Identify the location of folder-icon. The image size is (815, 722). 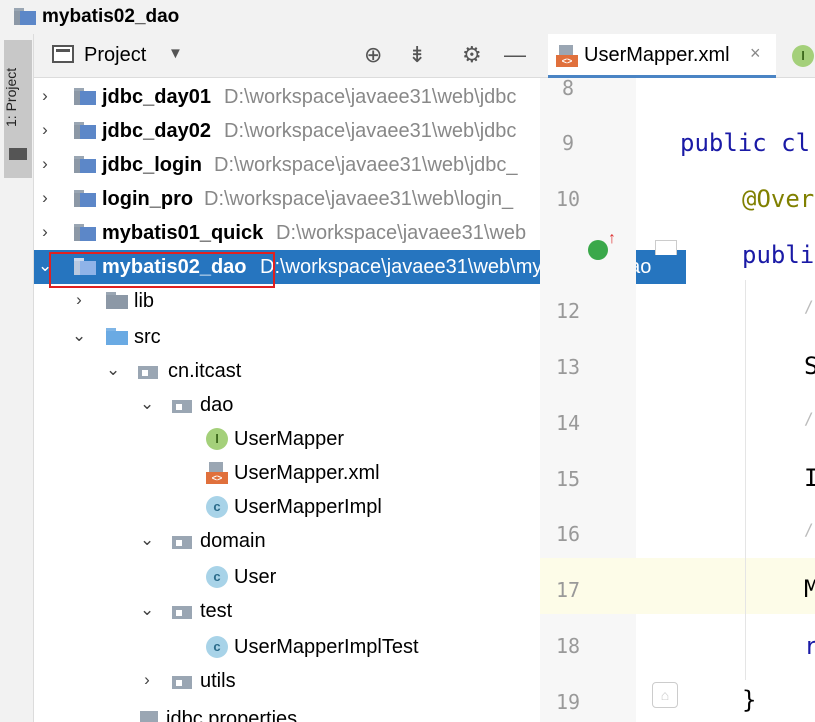
(18, 154).